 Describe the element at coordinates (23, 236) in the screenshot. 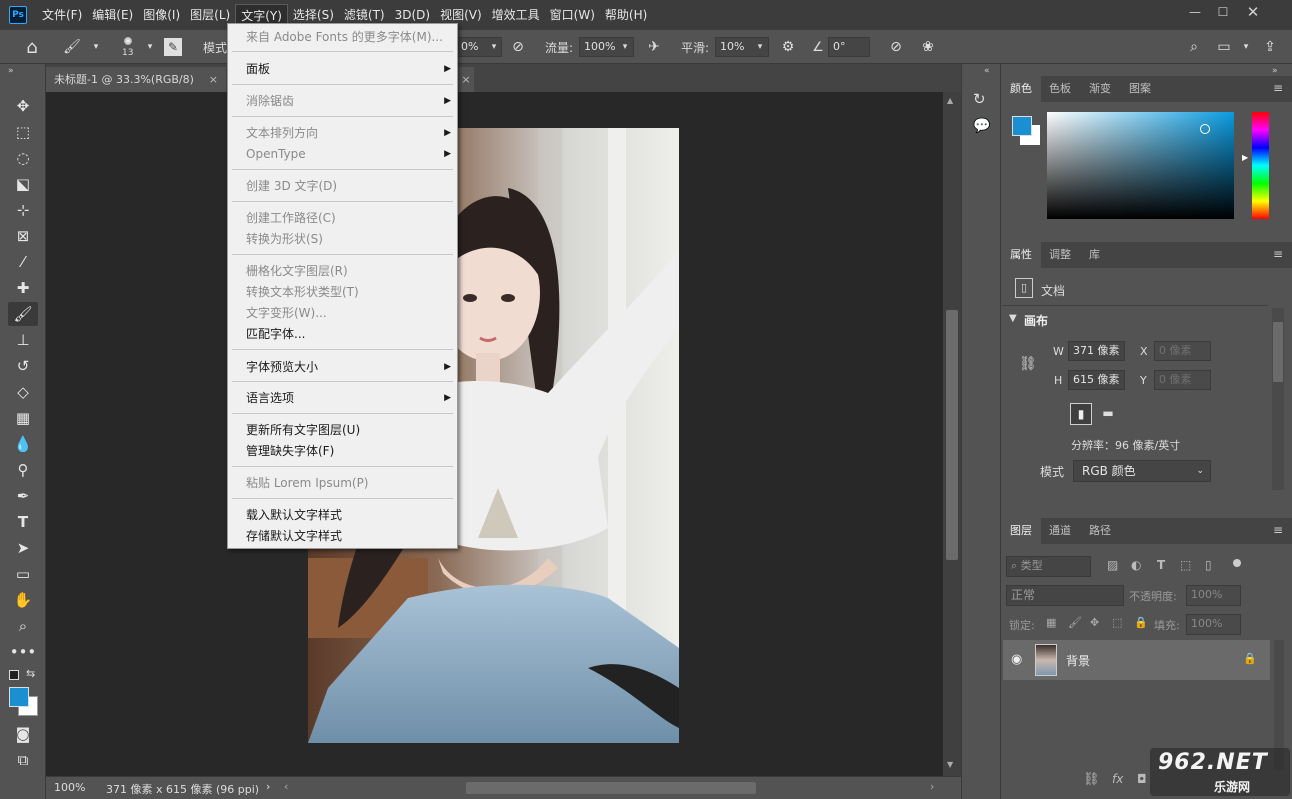

I see `frame-tool-icon: ⊠` at that location.